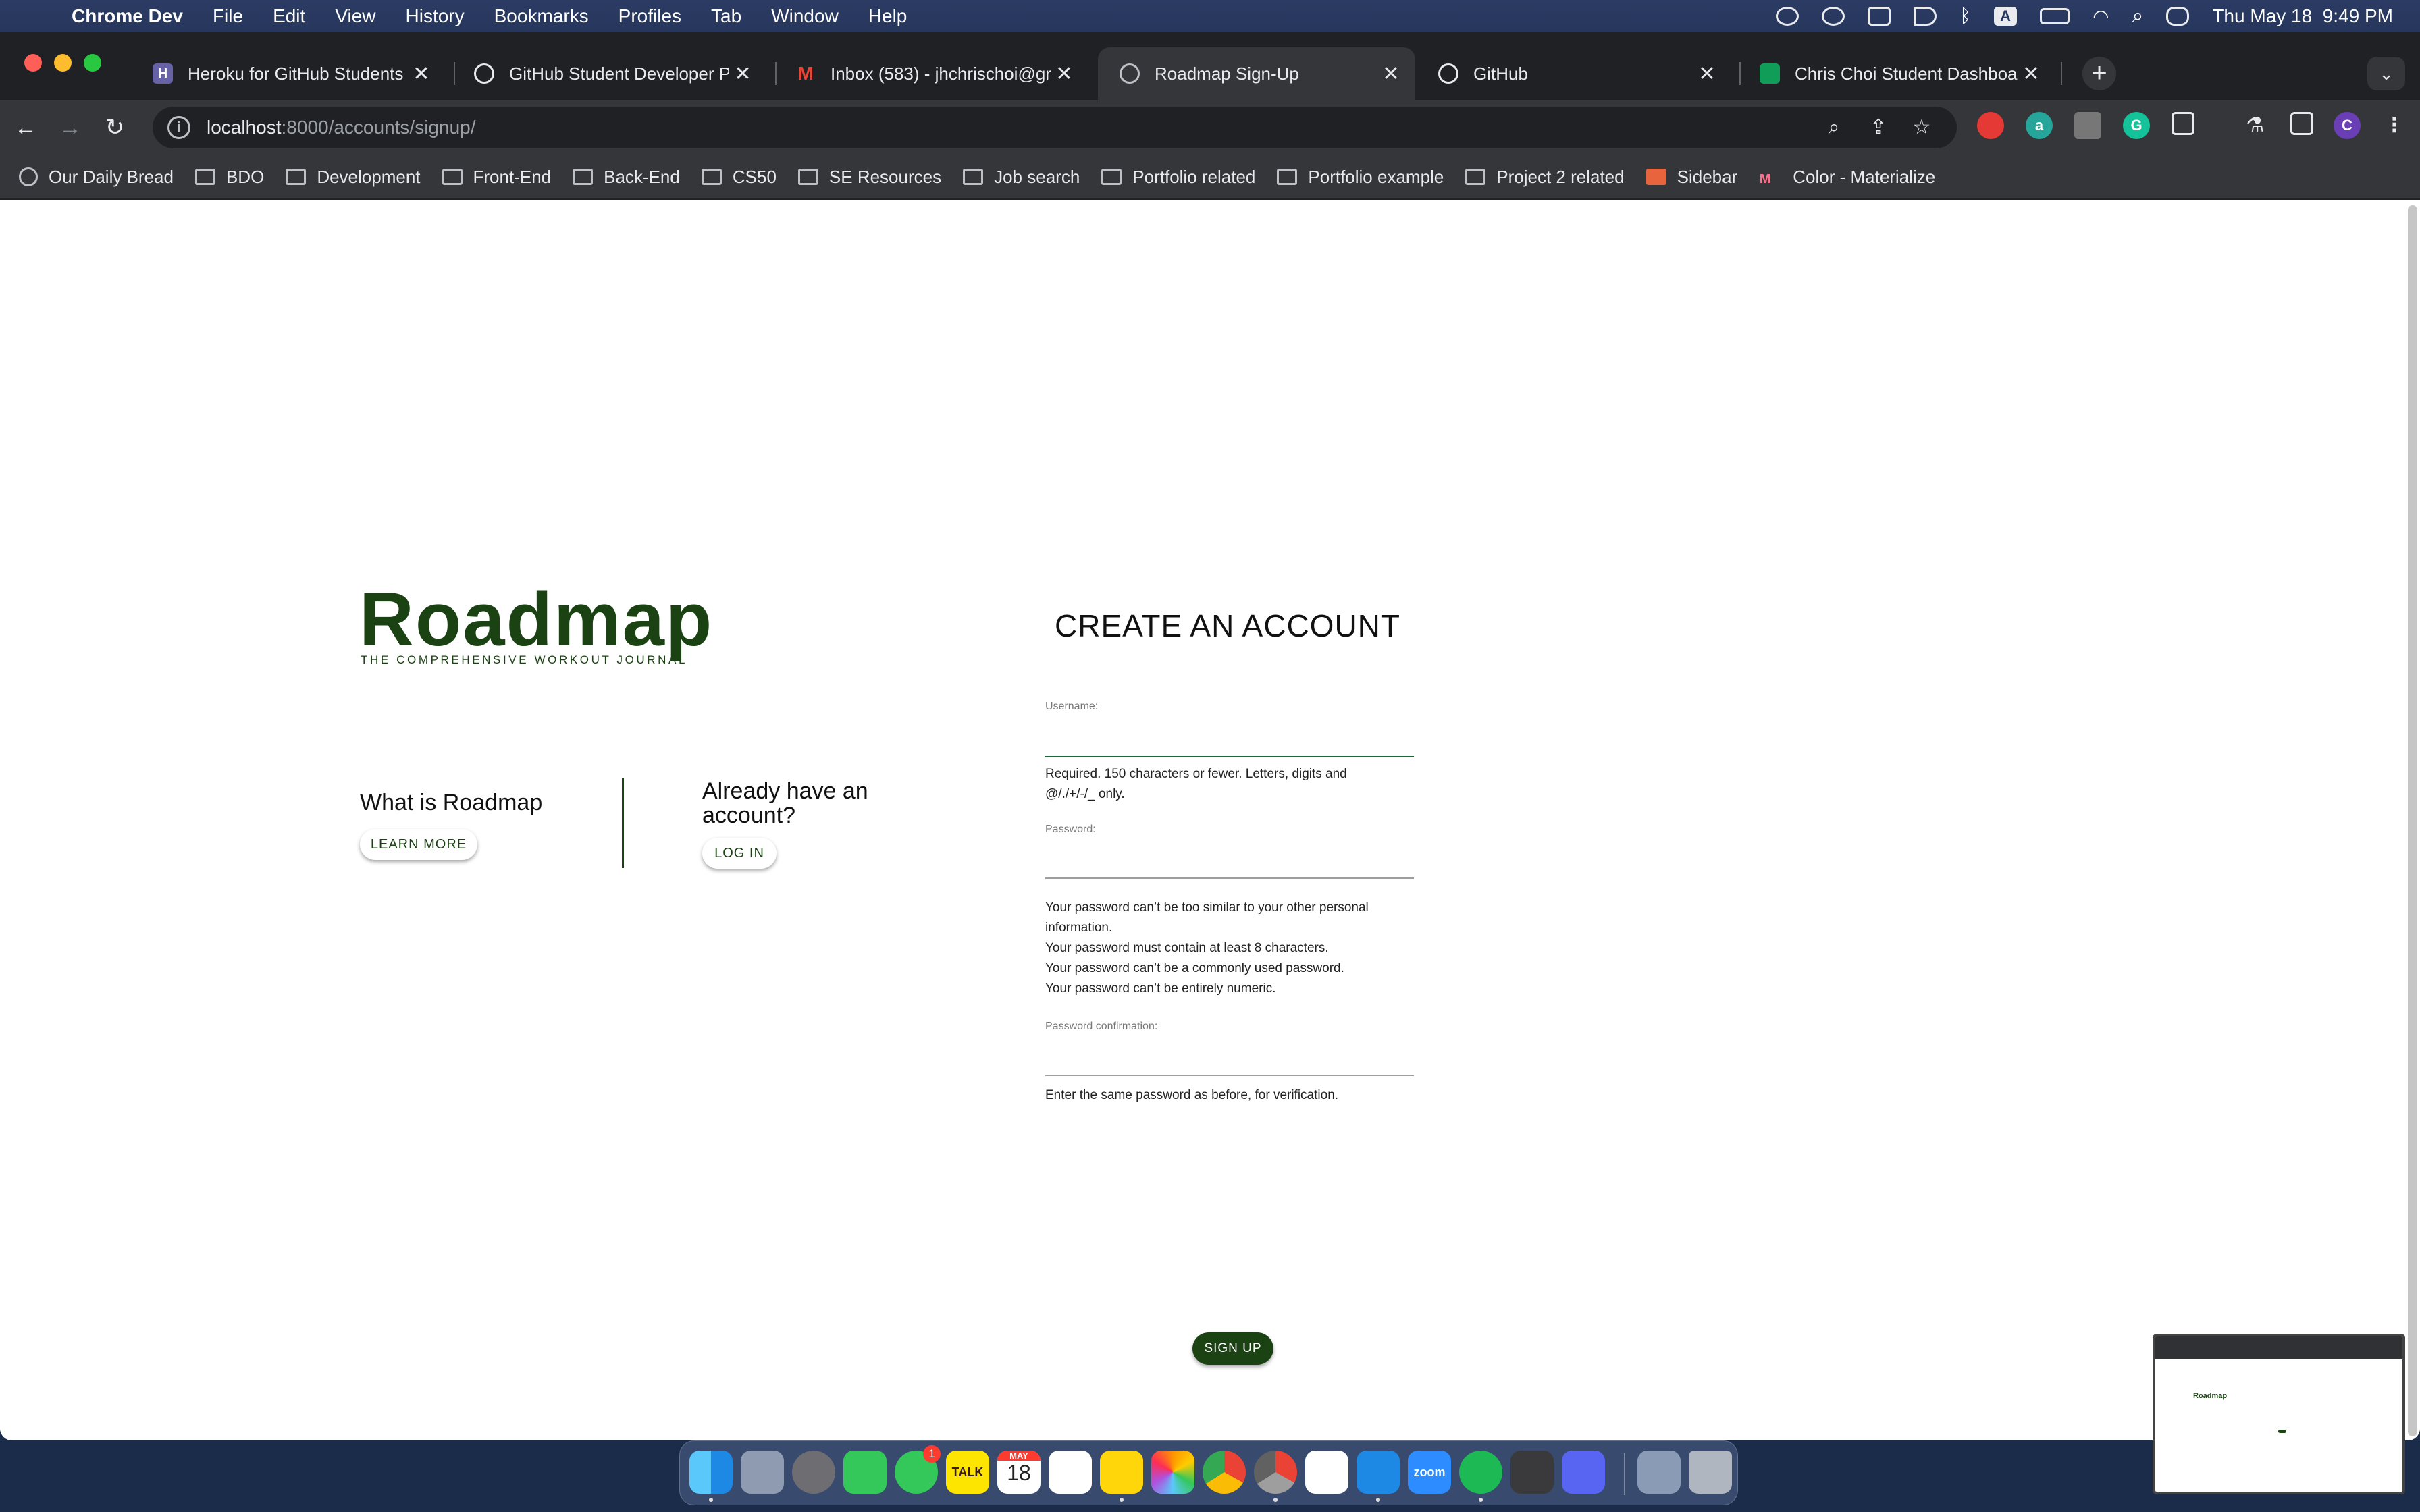 The height and width of the screenshot is (1512, 2420). I want to click on photos-icon, so click(1172, 1472).